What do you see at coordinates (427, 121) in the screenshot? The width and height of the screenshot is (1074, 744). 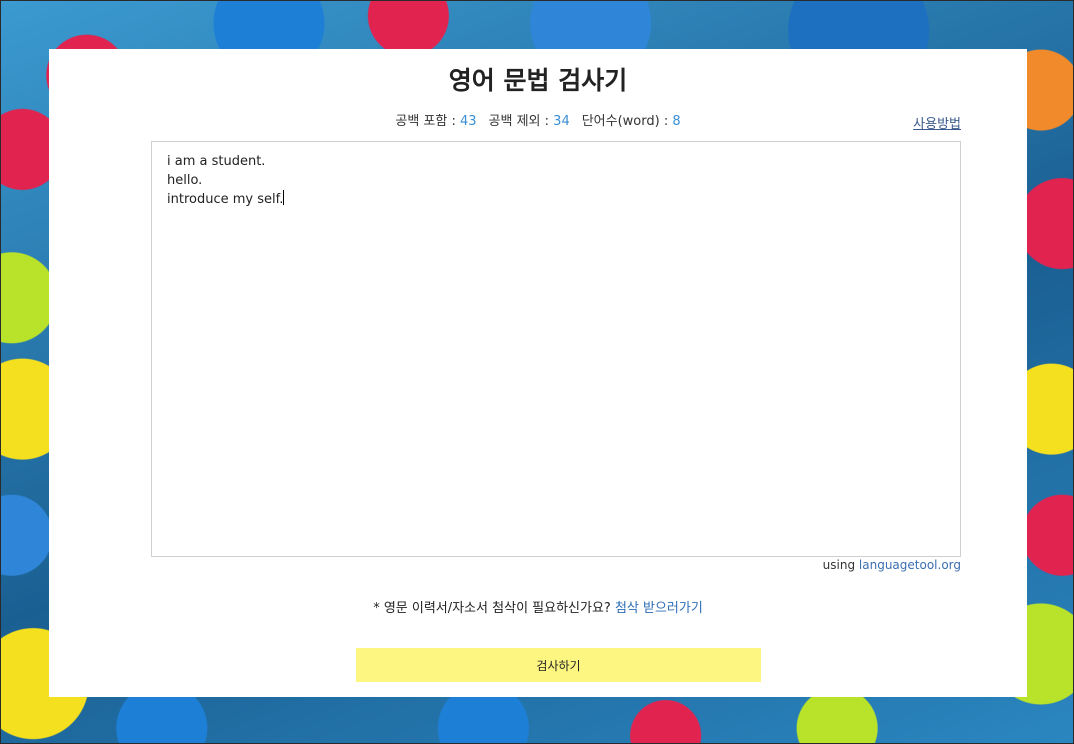 I see `with-spaces-label: 공백 포함 :` at bounding box center [427, 121].